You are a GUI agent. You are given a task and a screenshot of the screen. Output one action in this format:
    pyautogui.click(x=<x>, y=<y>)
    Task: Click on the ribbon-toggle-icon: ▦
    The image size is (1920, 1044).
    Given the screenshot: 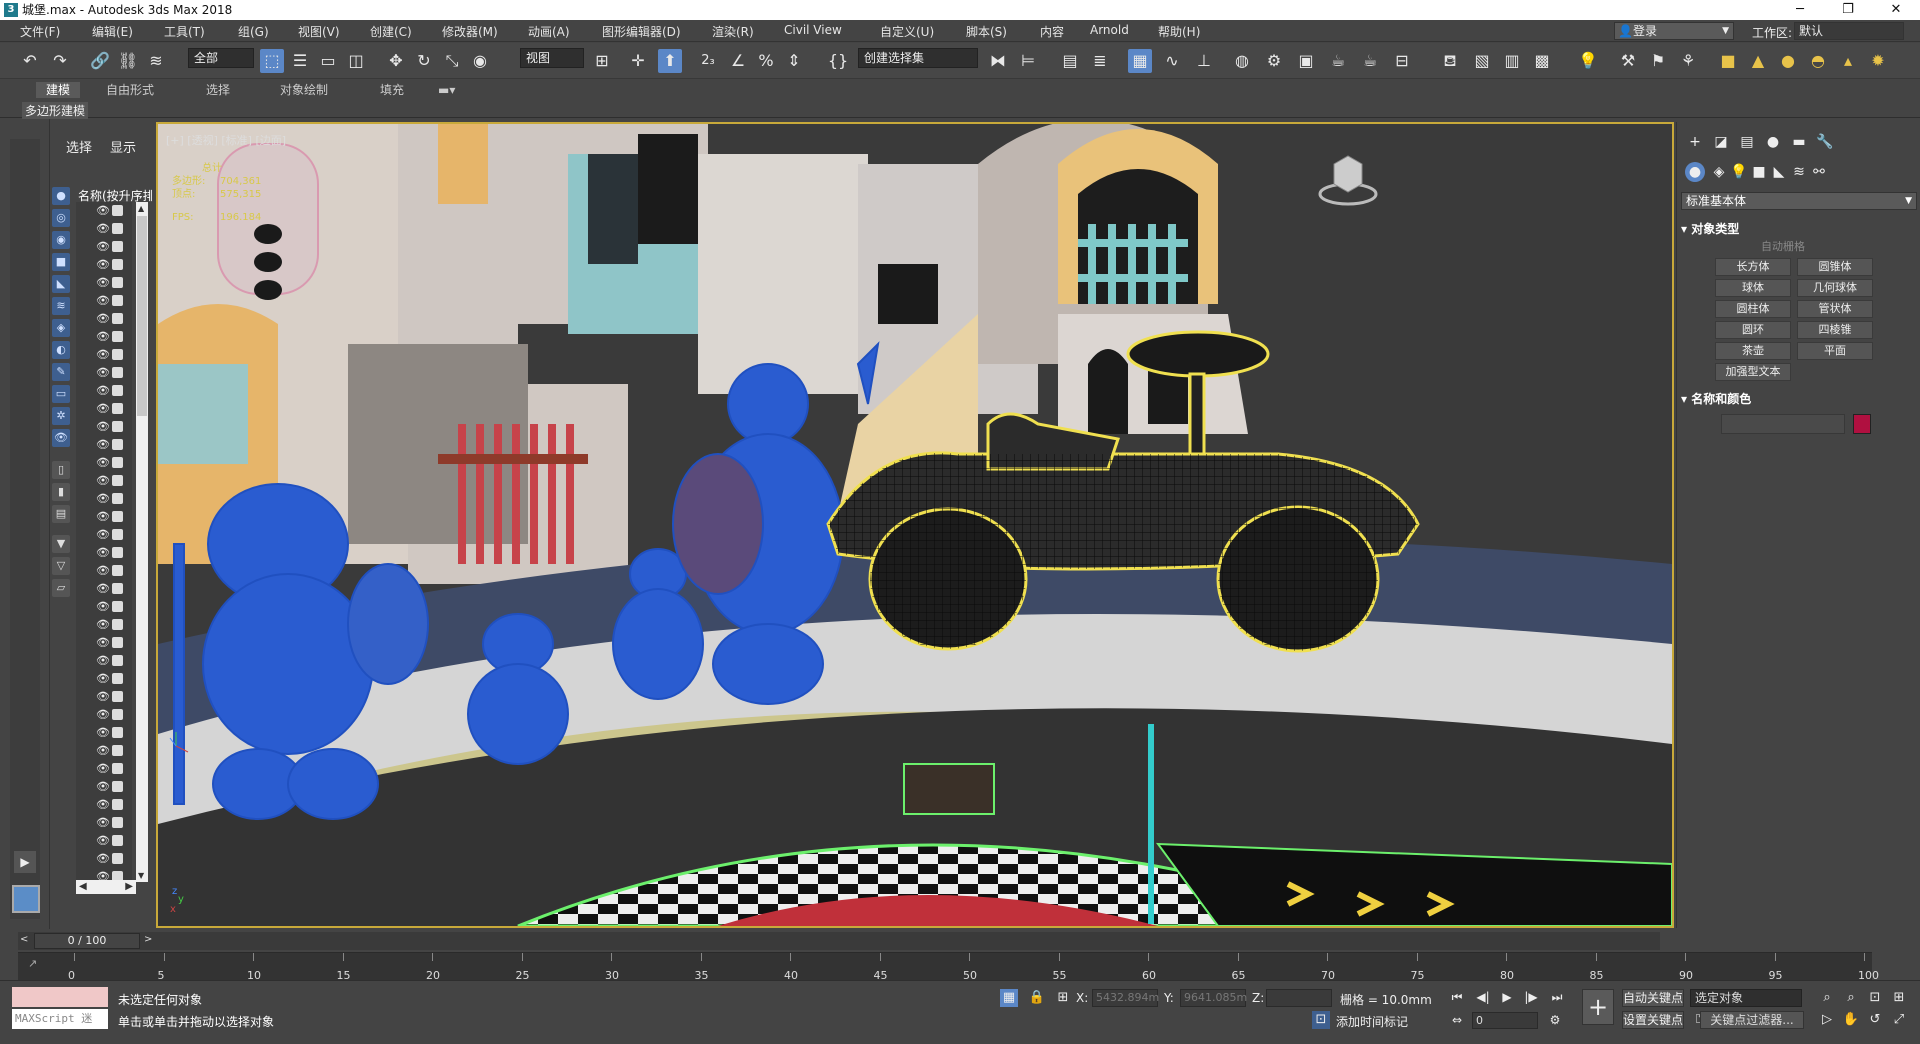 What is the action you would take?
    pyautogui.click(x=1140, y=61)
    